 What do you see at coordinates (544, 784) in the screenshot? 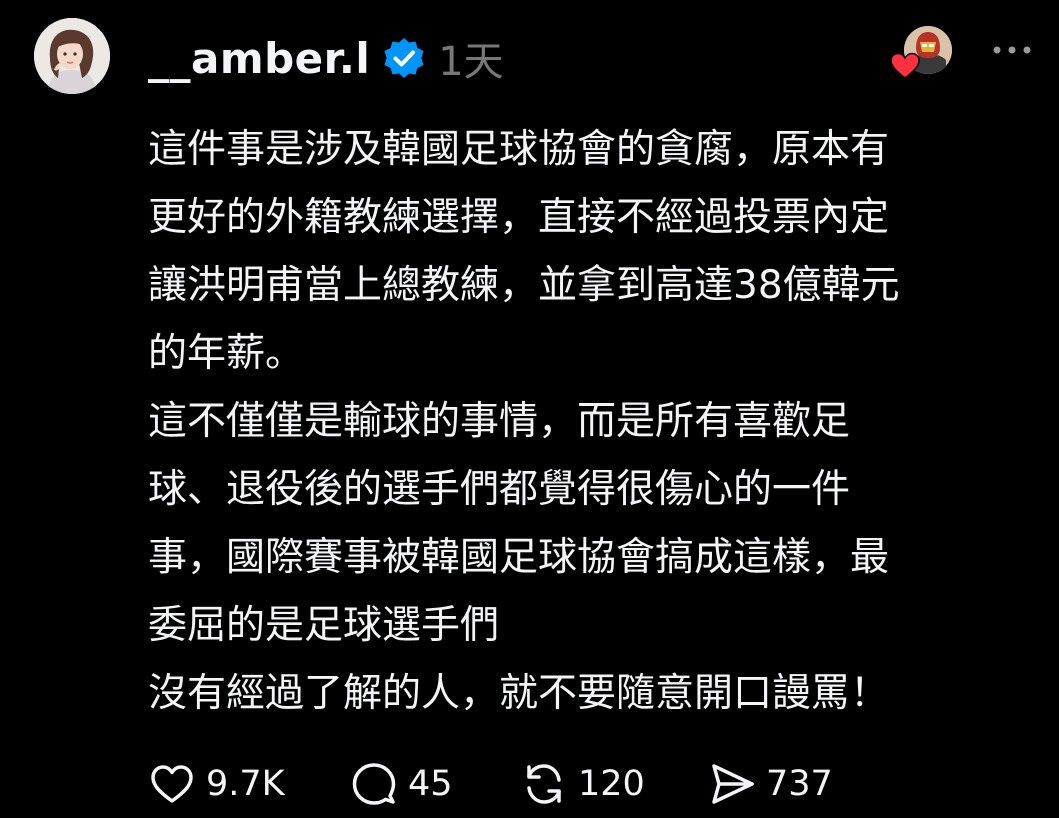
I see `repost-arrows-icon` at bounding box center [544, 784].